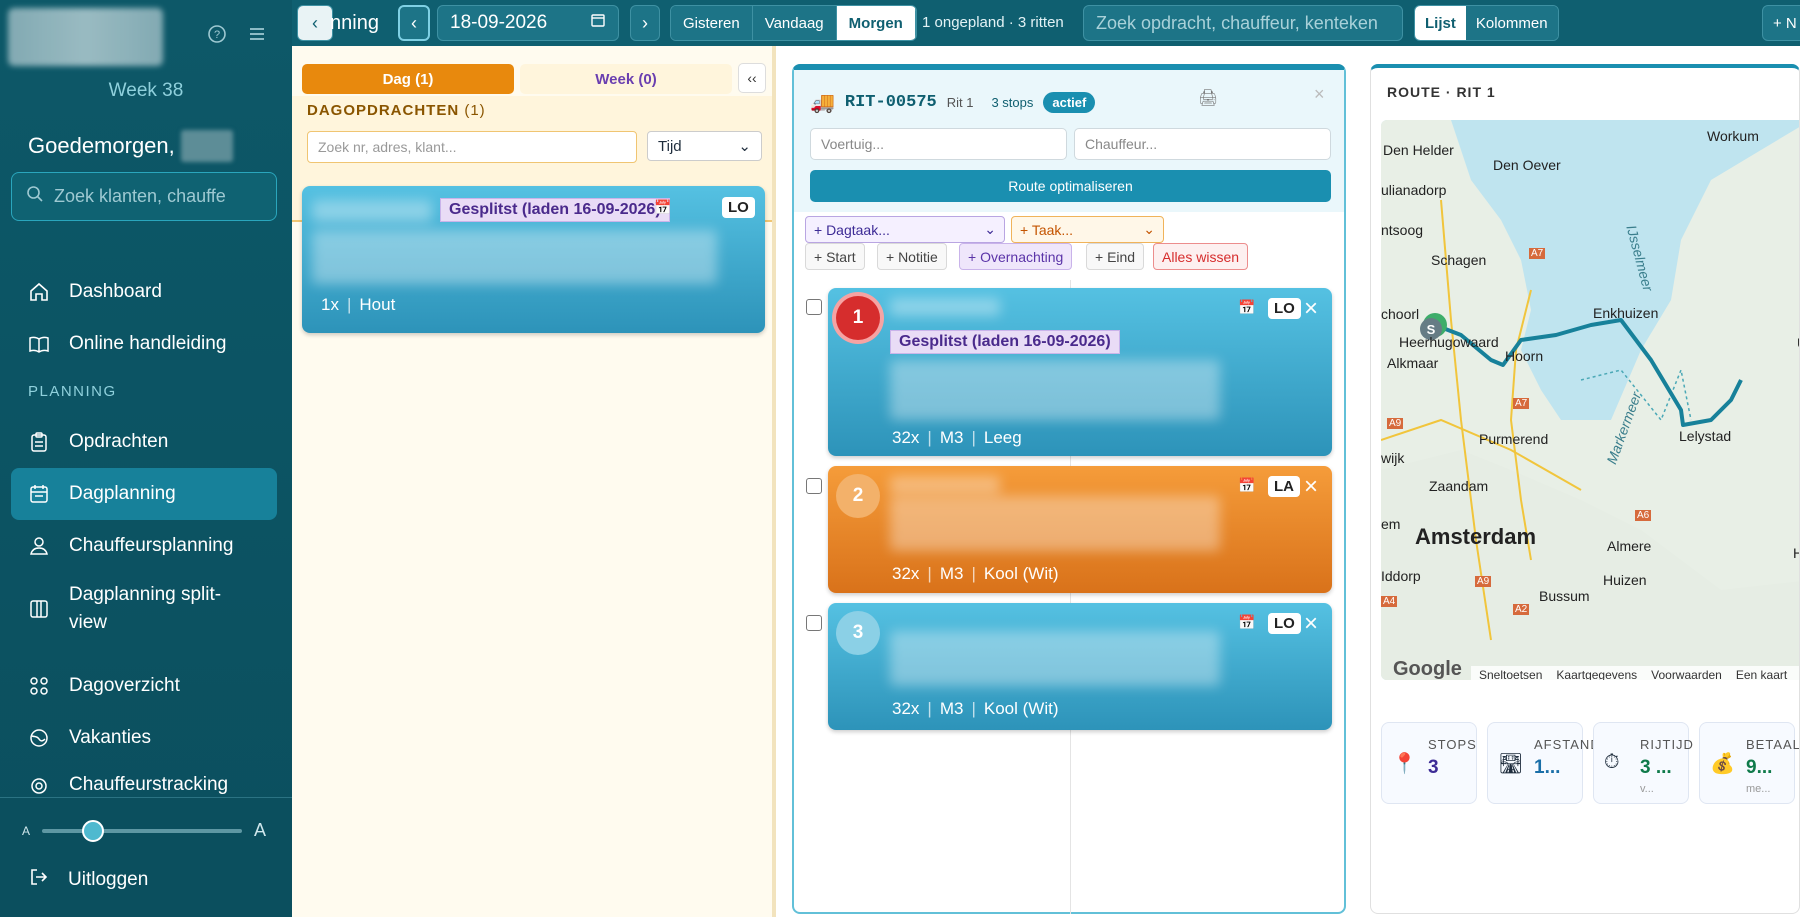 This screenshot has height=917, width=1800. What do you see at coordinates (154, 196) in the screenshot?
I see `sidebar-search-input` at bounding box center [154, 196].